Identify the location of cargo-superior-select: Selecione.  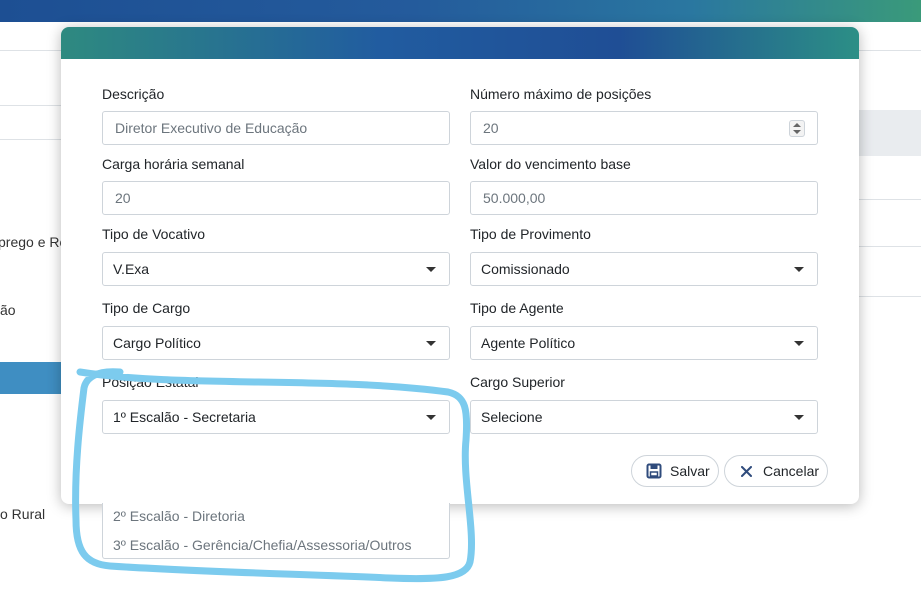
(644, 417).